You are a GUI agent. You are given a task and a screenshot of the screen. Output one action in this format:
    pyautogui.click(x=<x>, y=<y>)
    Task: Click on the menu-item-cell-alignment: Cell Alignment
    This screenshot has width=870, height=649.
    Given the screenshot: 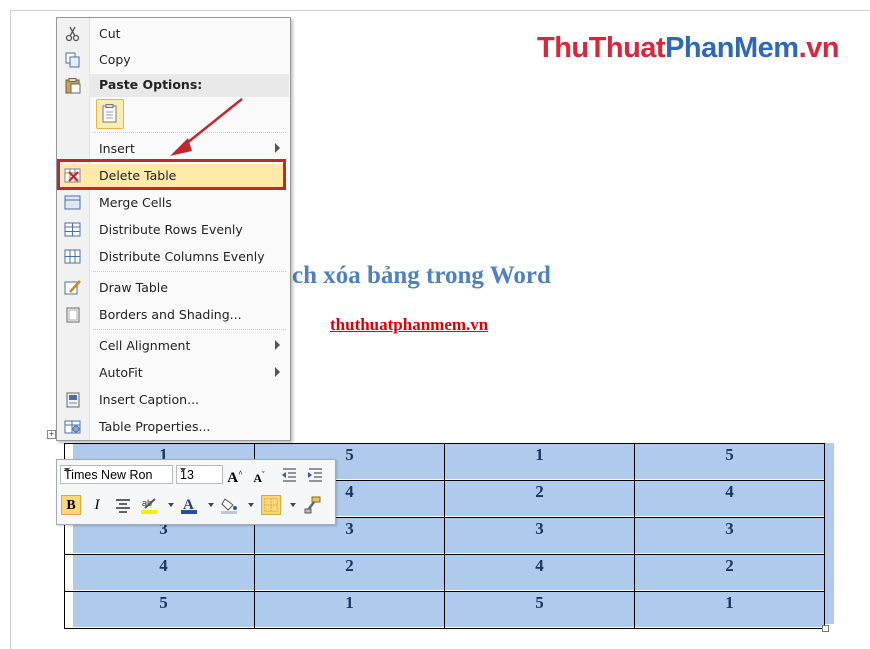 What is the action you would take?
    pyautogui.click(x=173, y=346)
    